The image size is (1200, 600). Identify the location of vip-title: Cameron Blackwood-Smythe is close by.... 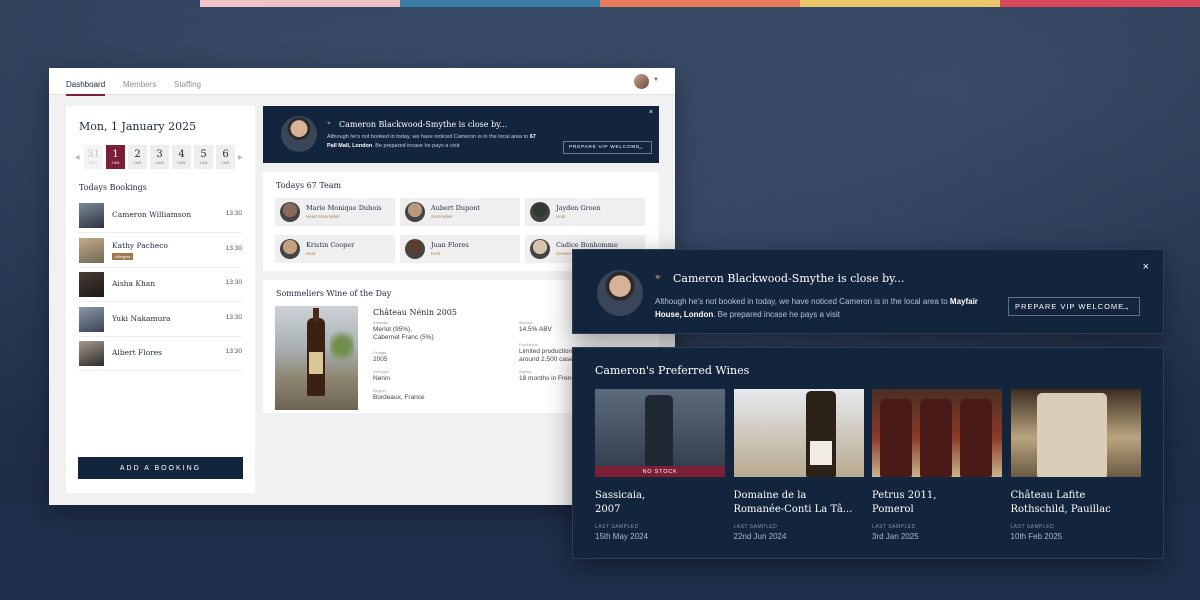
(789, 278).